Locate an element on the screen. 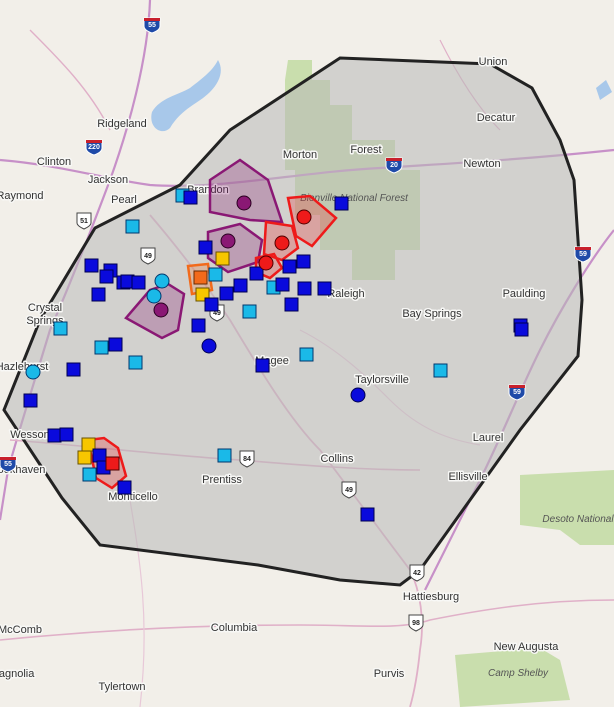 The height and width of the screenshot is (707, 614). interstate-shield-icon: 220 is located at coordinates (94, 147).